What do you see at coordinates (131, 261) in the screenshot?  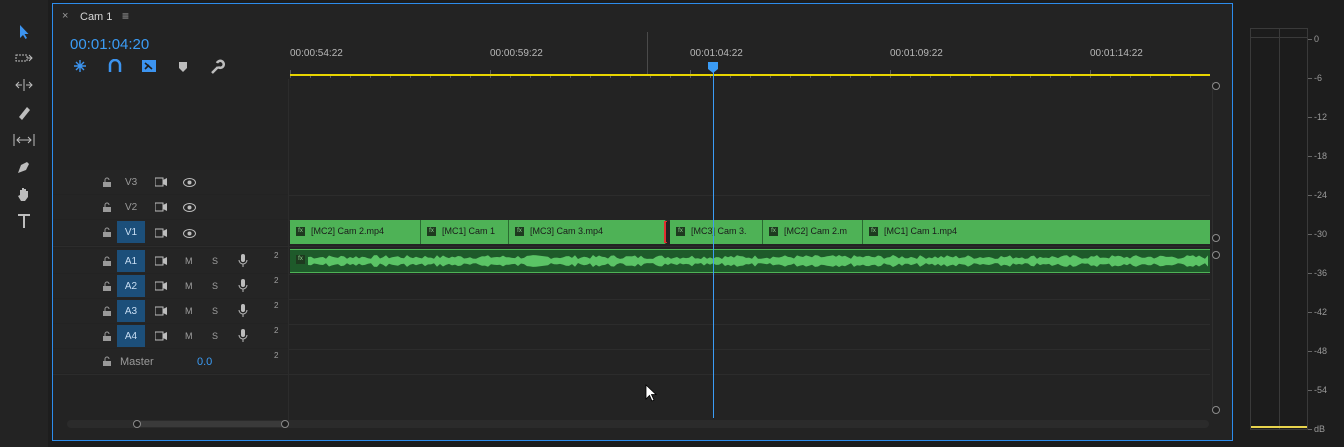 I see `track-target-a1: A1` at bounding box center [131, 261].